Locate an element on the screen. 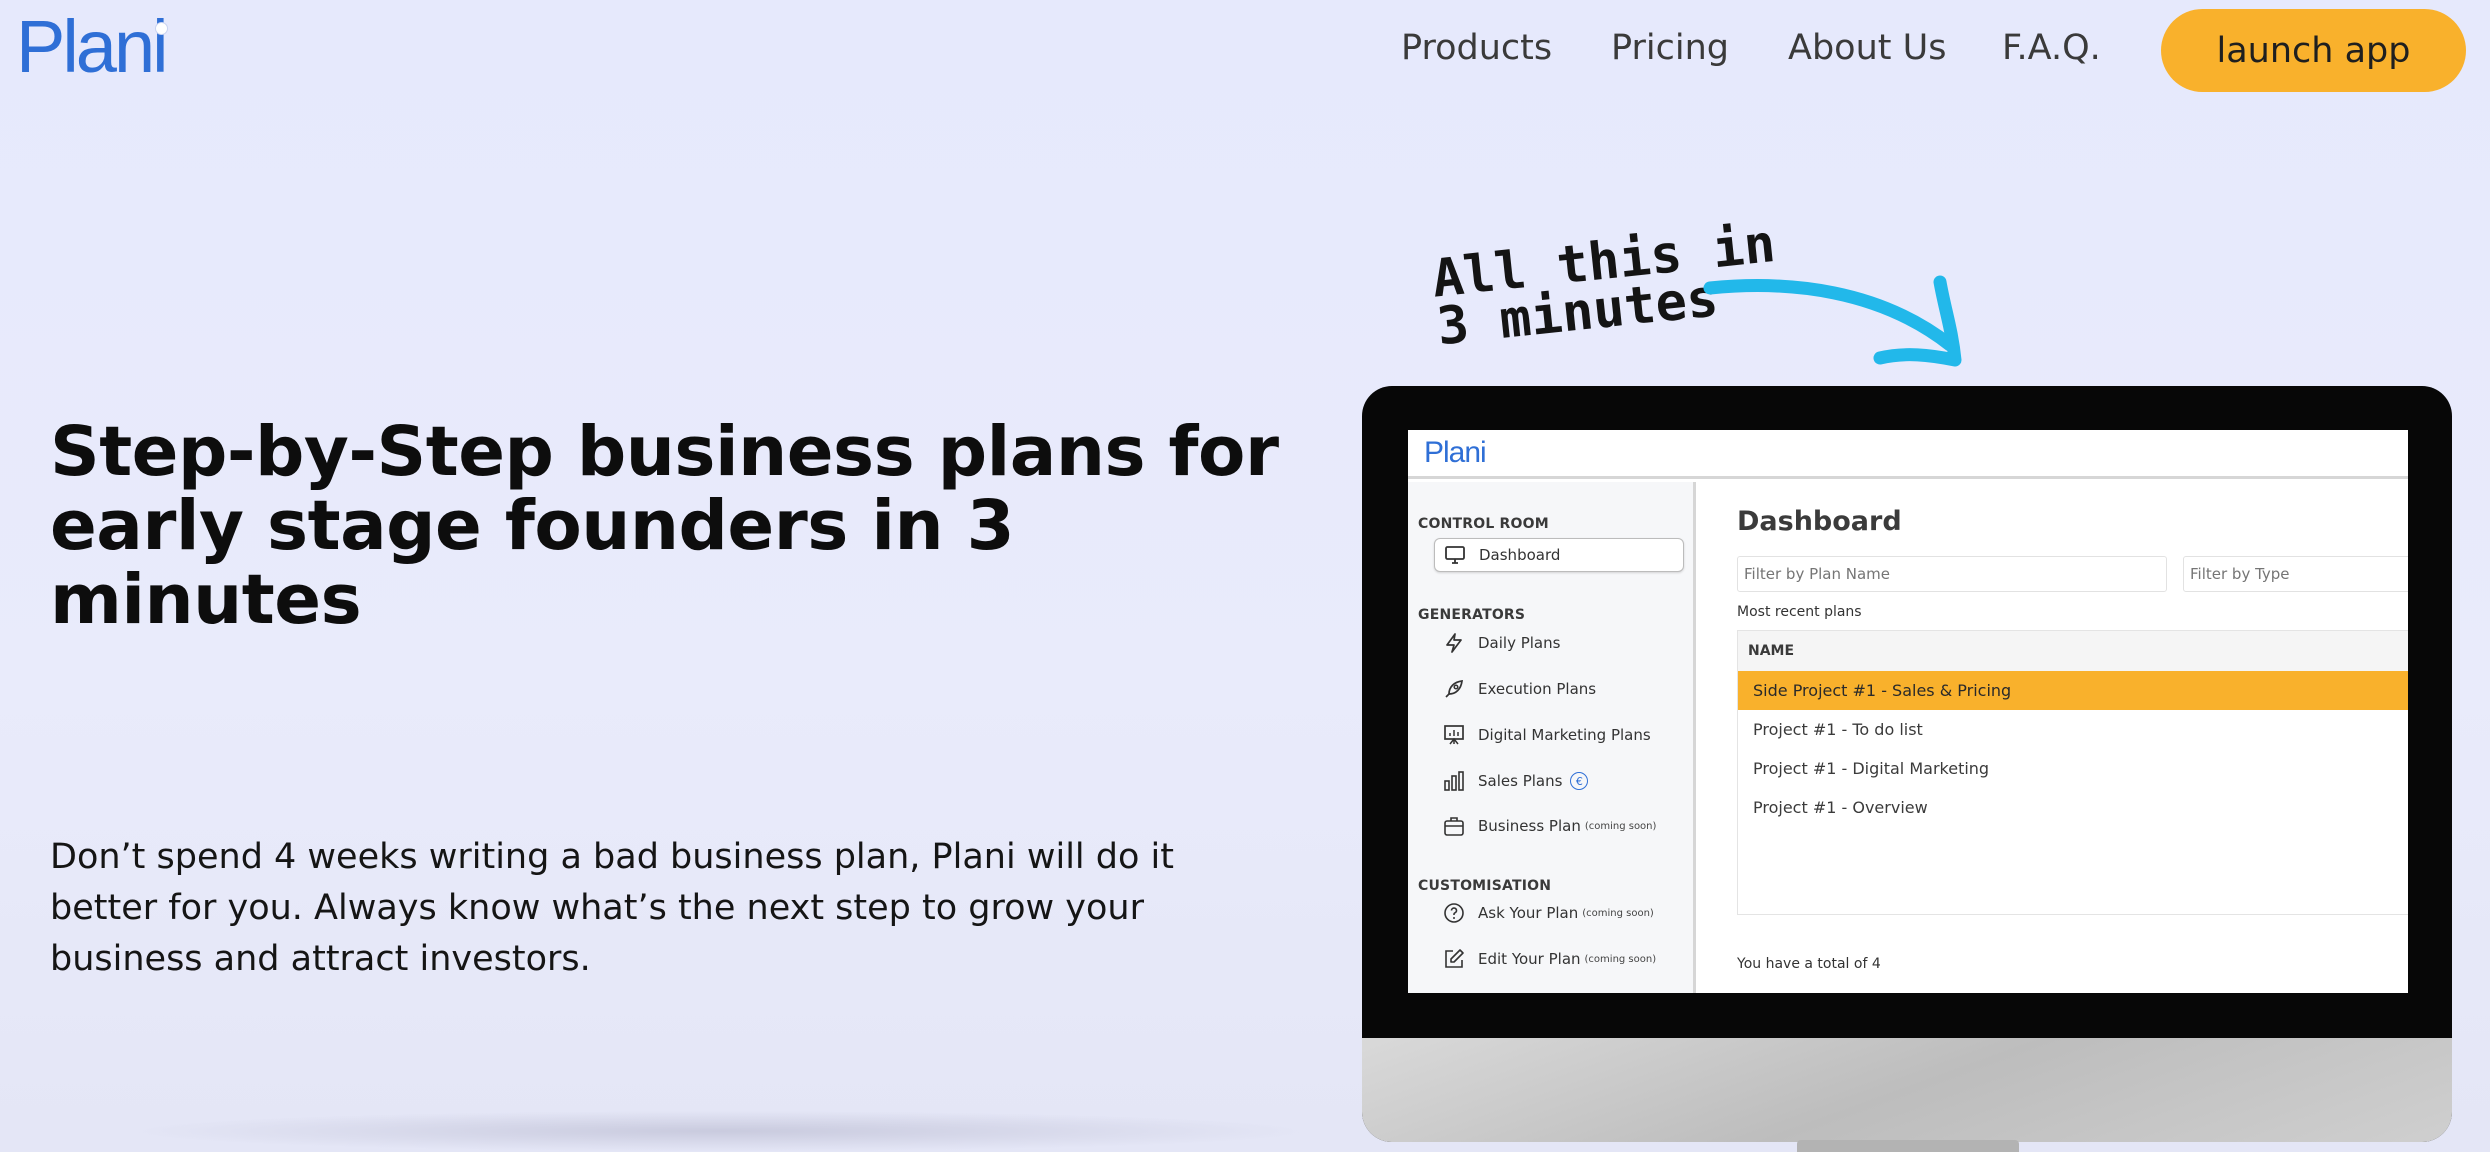  nav-faq: F.A.Q. is located at coordinates (2051, 48).